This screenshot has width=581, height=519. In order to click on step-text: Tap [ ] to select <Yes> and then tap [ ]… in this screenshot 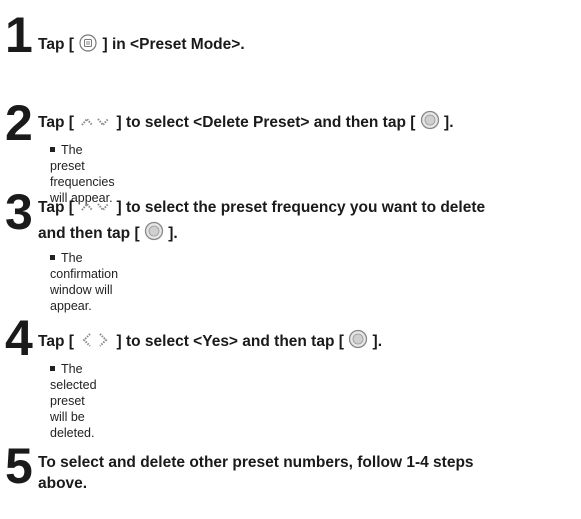, I will do `click(308, 342)`.